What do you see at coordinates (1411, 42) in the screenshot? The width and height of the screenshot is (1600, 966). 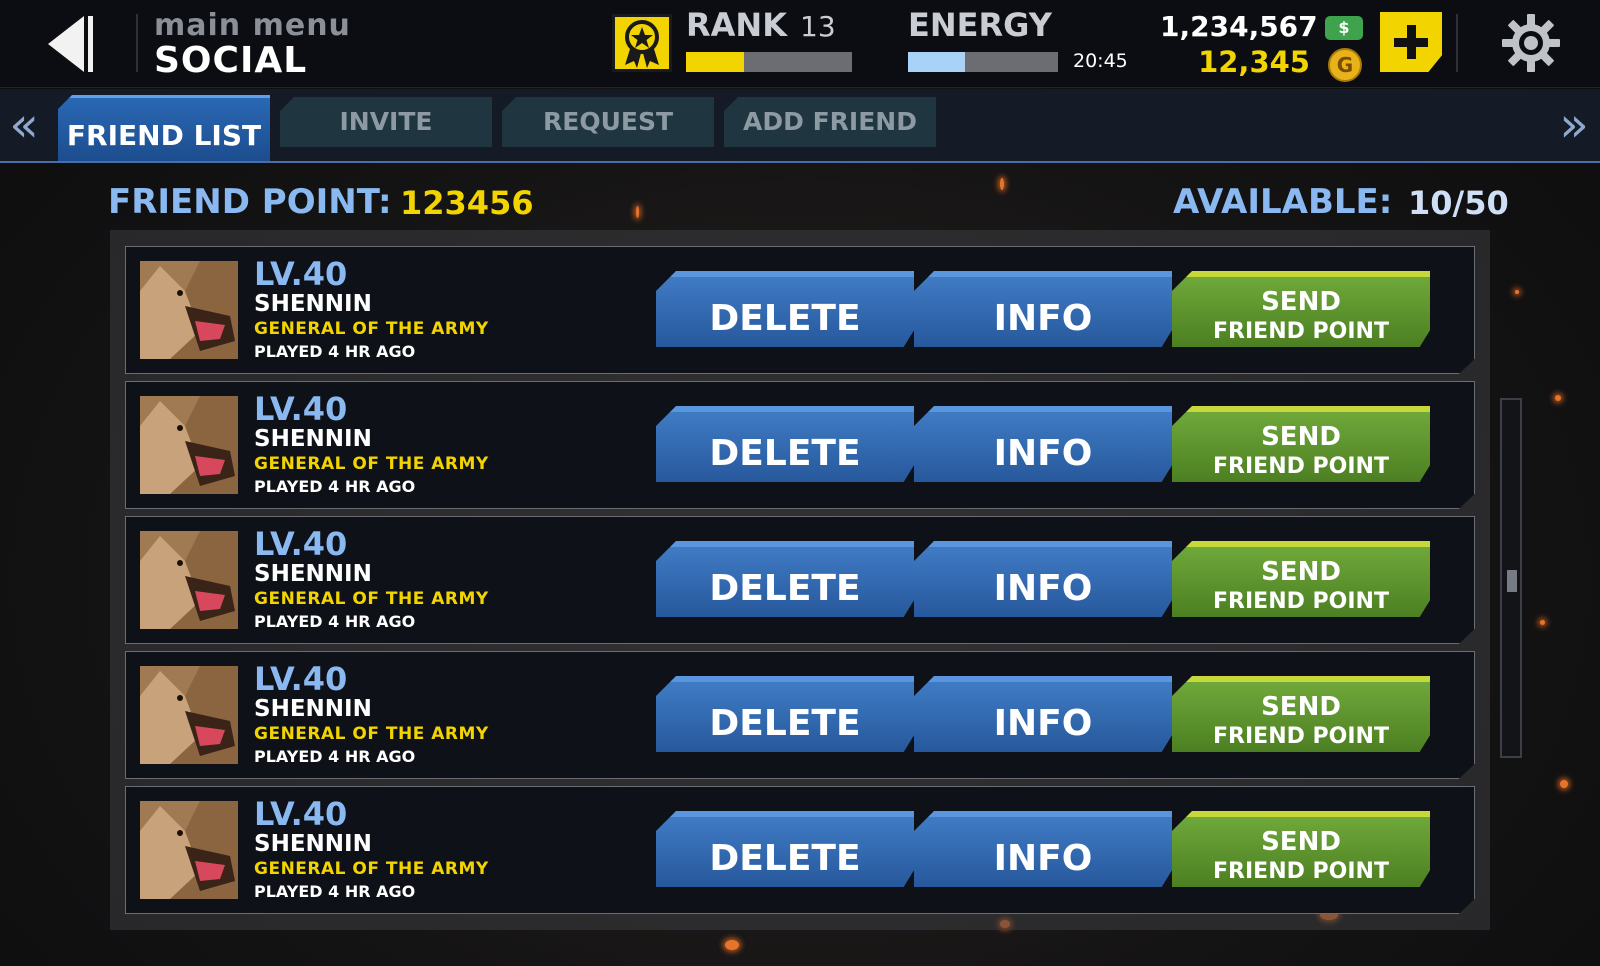 I see `add-currency-button` at bounding box center [1411, 42].